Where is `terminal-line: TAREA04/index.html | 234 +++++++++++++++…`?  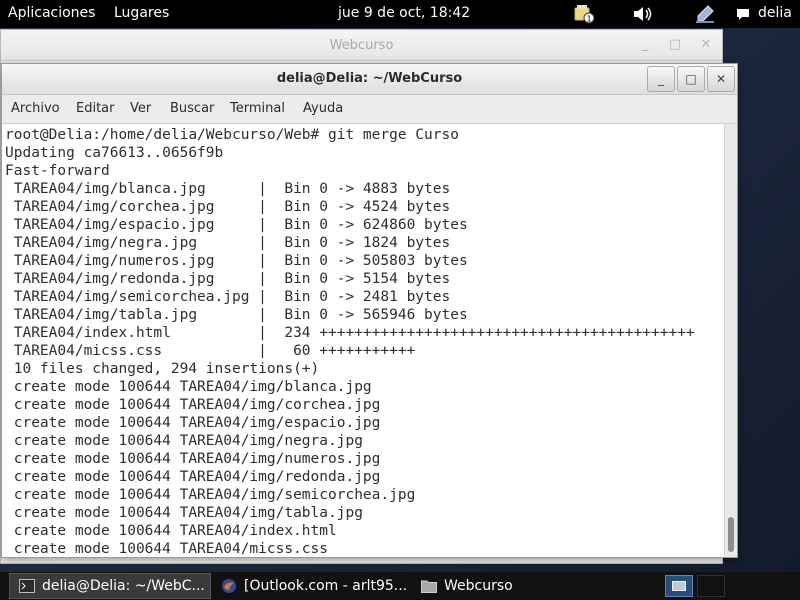 terminal-line: TAREA04/index.html | 234 +++++++++++++++… is located at coordinates (350, 333).